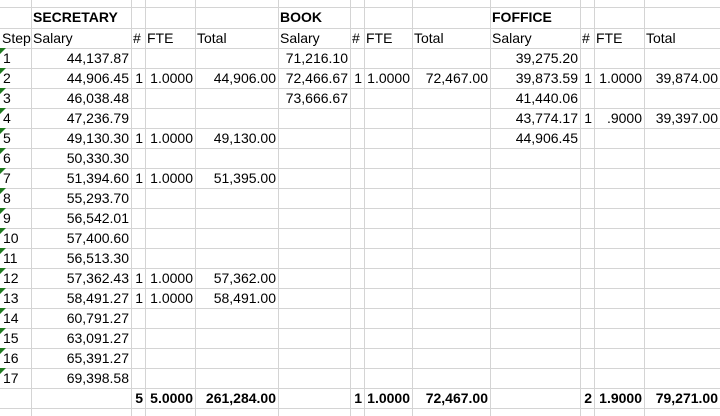  I want to click on total-cell: 39,874.00, so click(682, 78).